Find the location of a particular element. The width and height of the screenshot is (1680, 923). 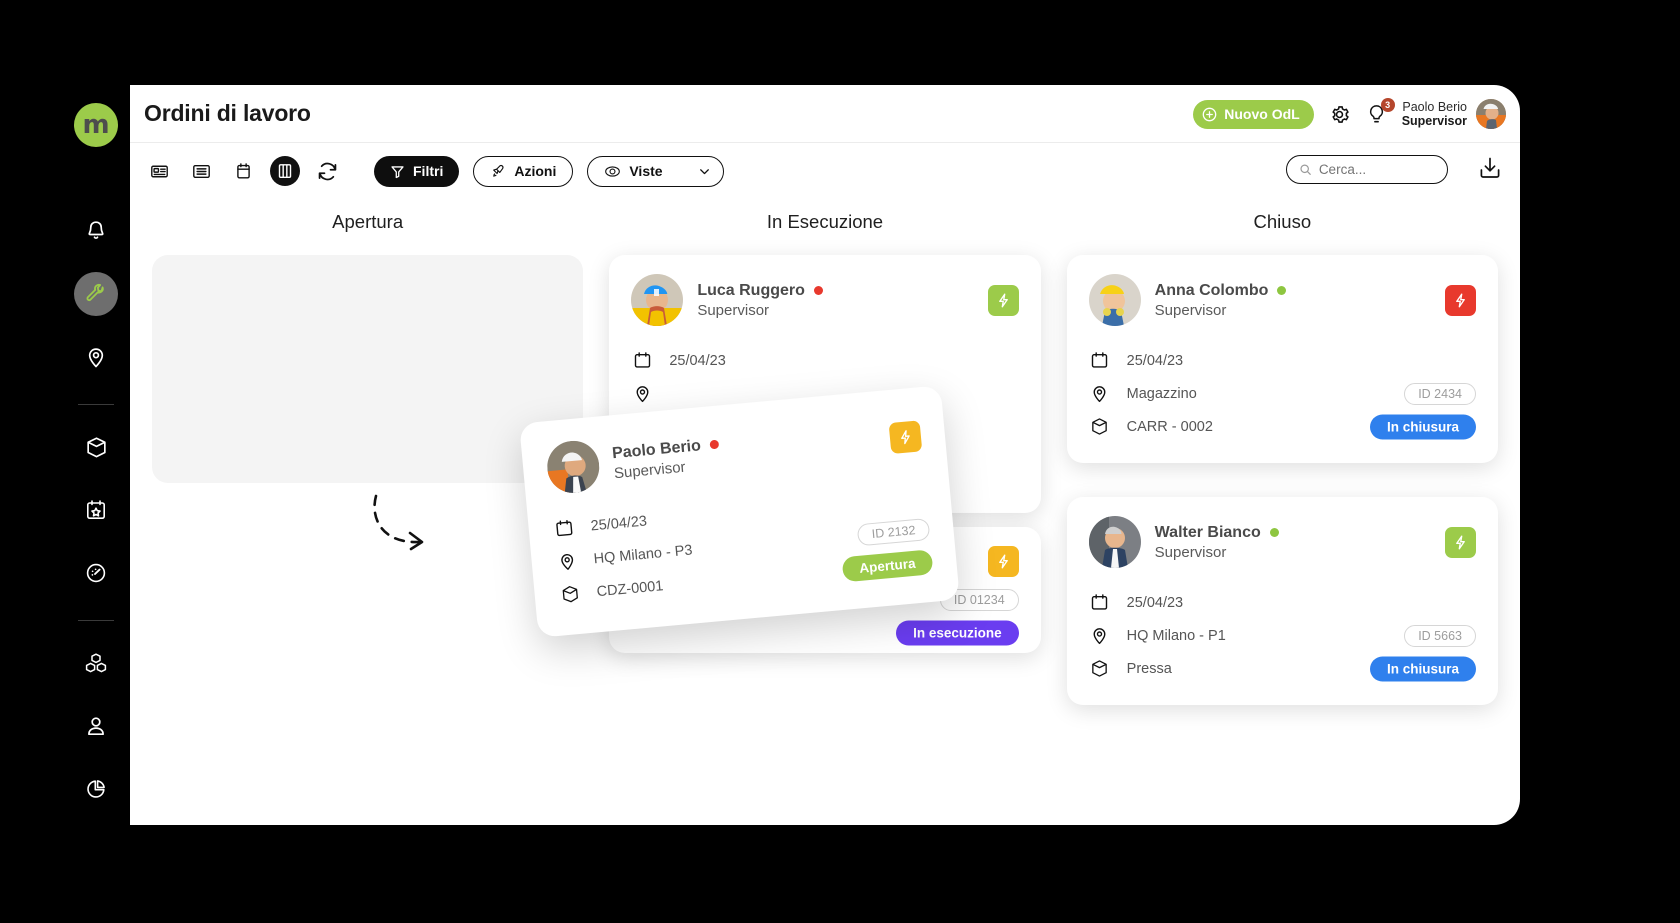

column-title: Apertura is located at coordinates (368, 221).